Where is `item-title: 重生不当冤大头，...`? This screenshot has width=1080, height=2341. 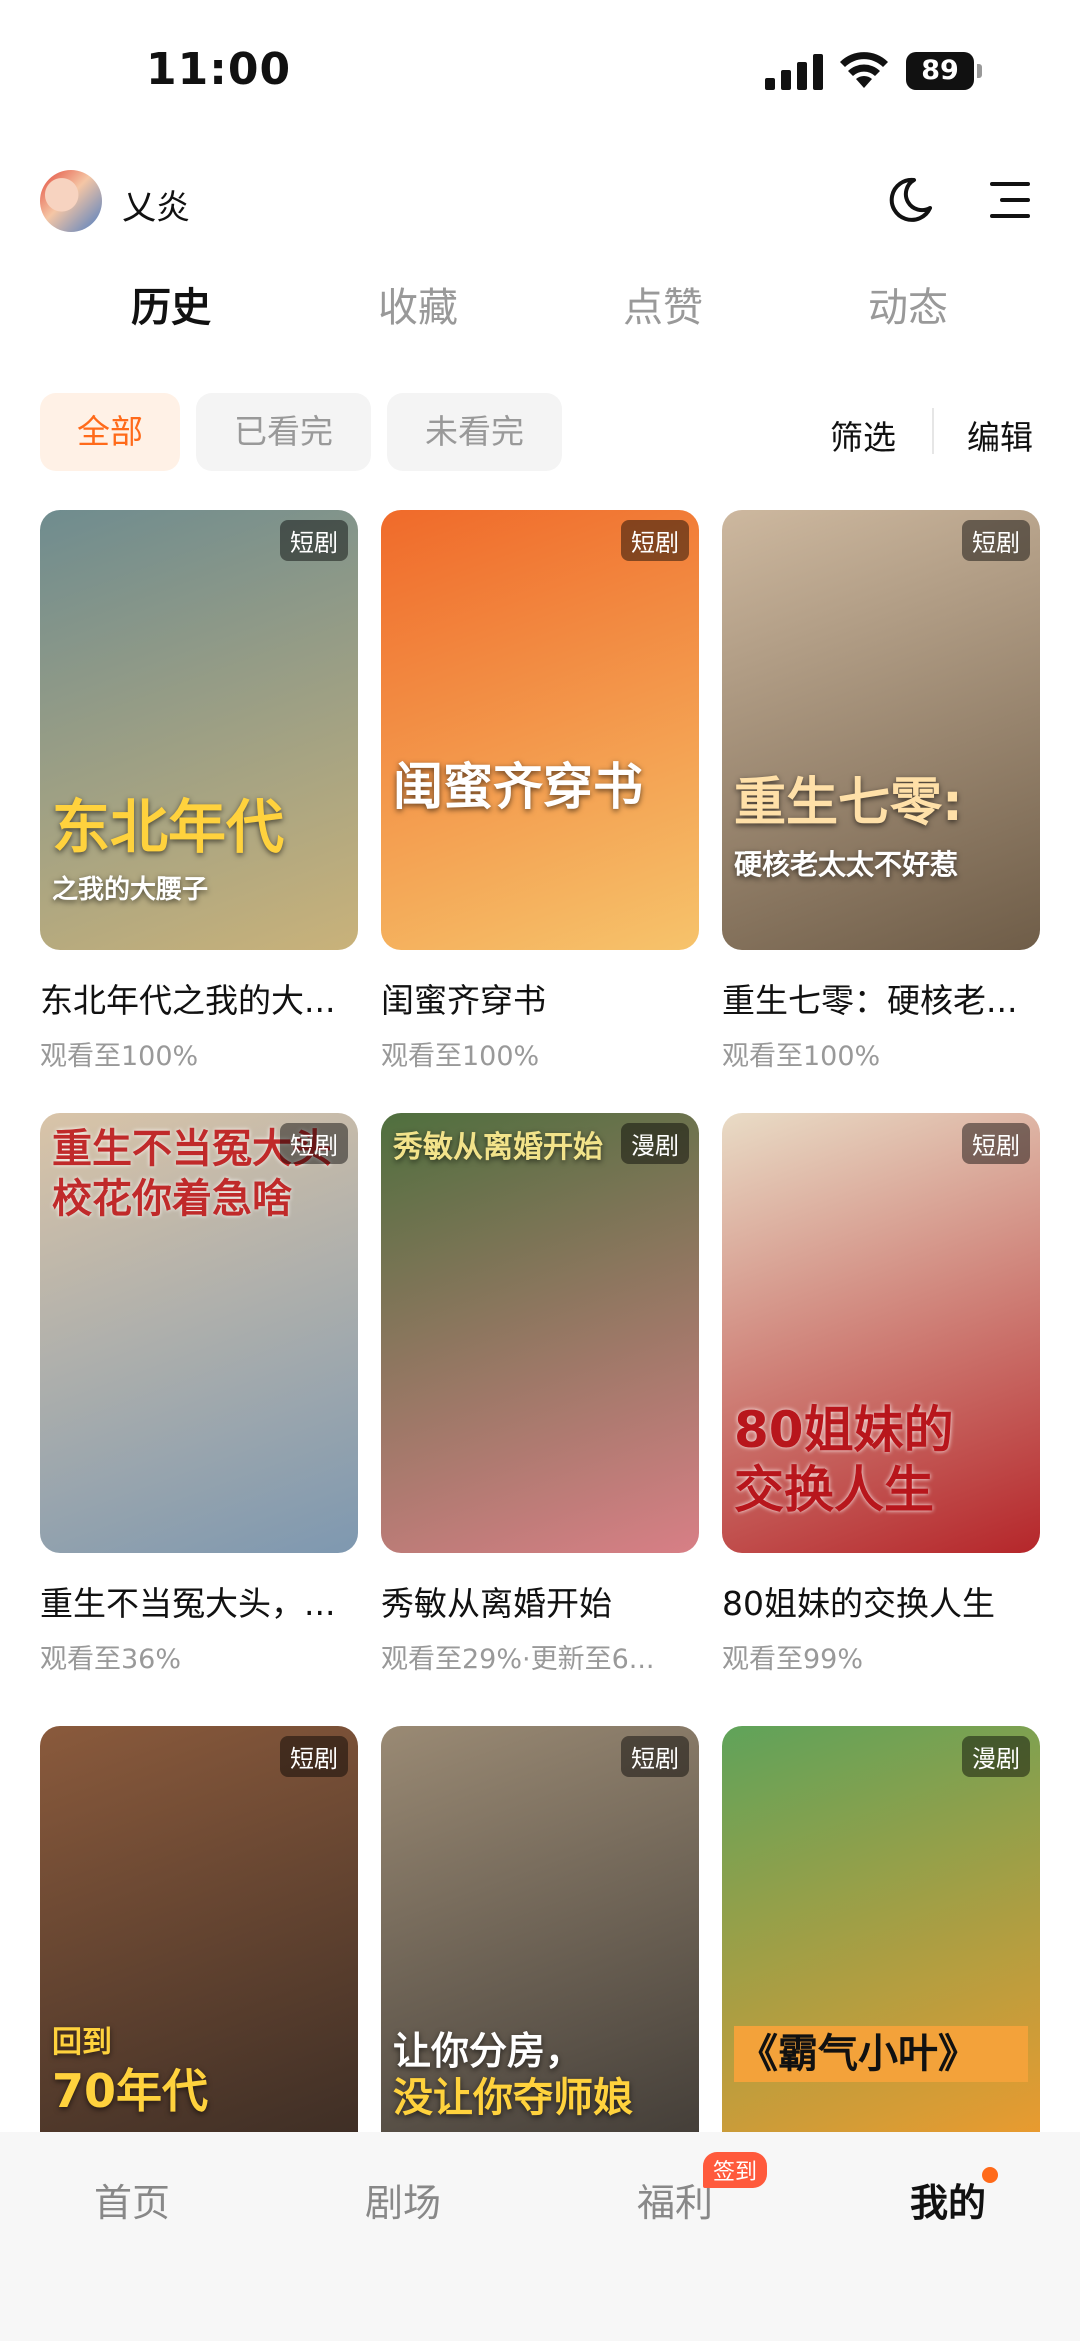 item-title: 重生不当冤大头，... is located at coordinates (188, 1603).